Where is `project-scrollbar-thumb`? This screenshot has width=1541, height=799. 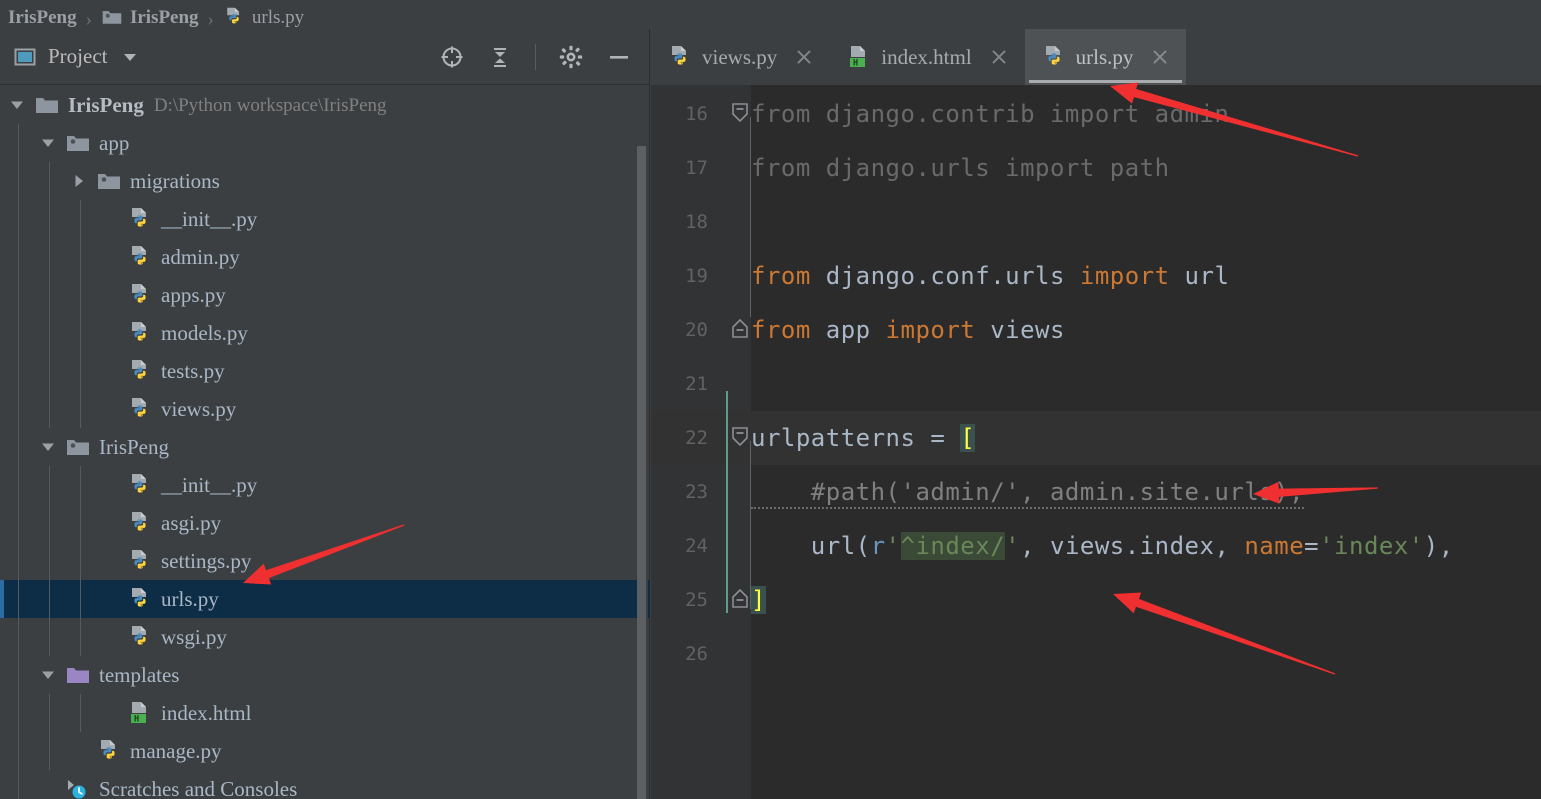 project-scrollbar-thumb is located at coordinates (641, 472).